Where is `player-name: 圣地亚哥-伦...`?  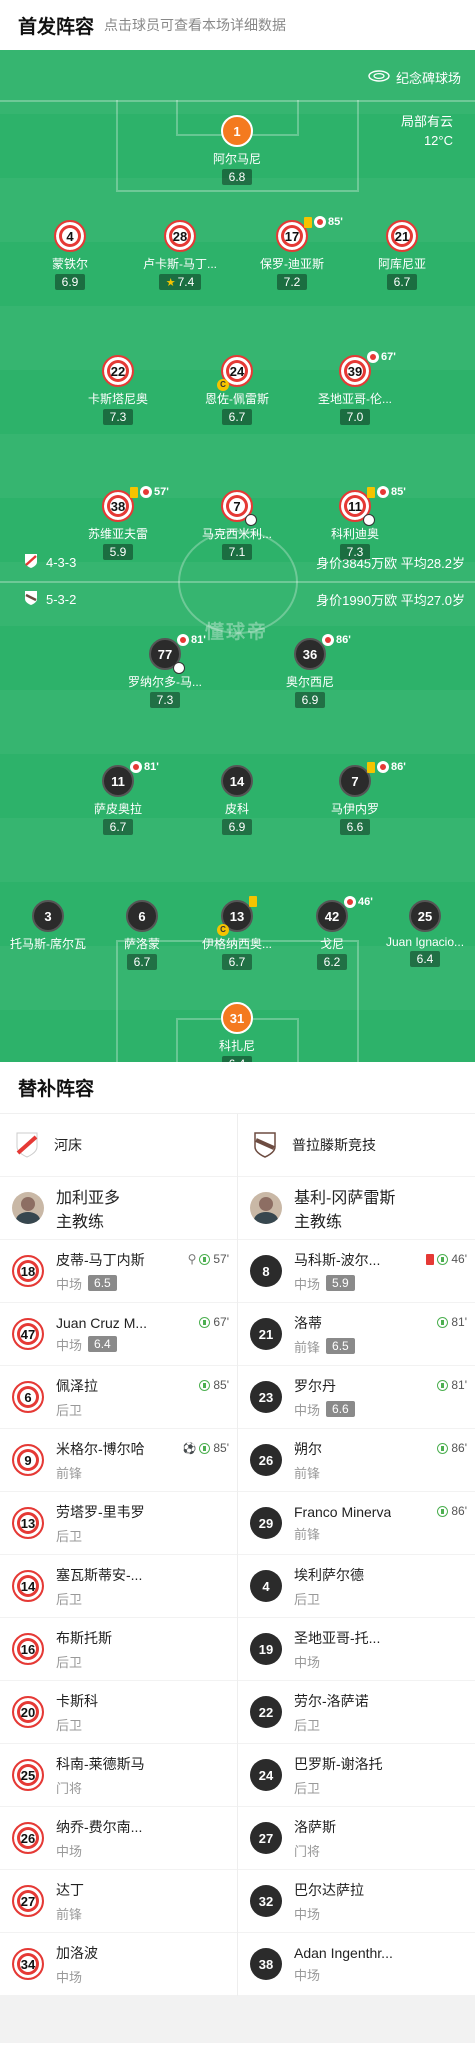 player-name: 圣地亚哥-伦... is located at coordinates (355, 399).